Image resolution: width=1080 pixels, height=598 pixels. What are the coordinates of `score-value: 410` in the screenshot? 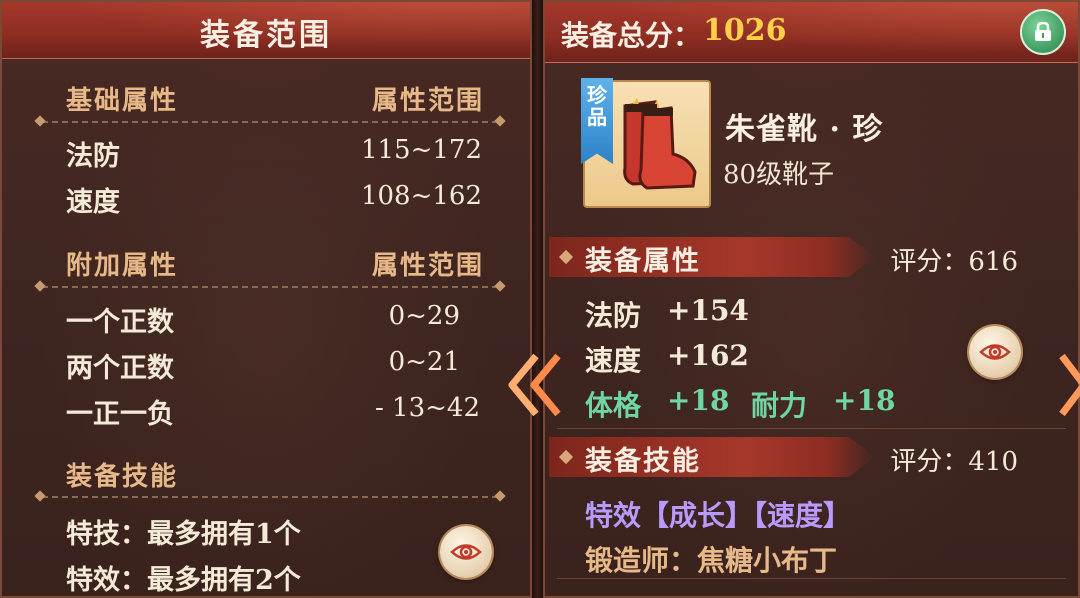 It's located at (993, 462).